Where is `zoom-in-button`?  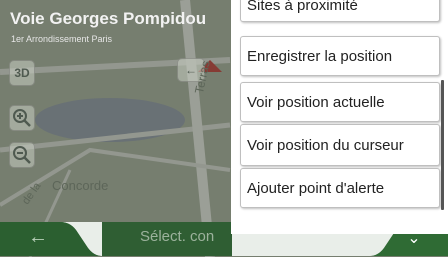
zoom-in-button is located at coordinates (22, 118).